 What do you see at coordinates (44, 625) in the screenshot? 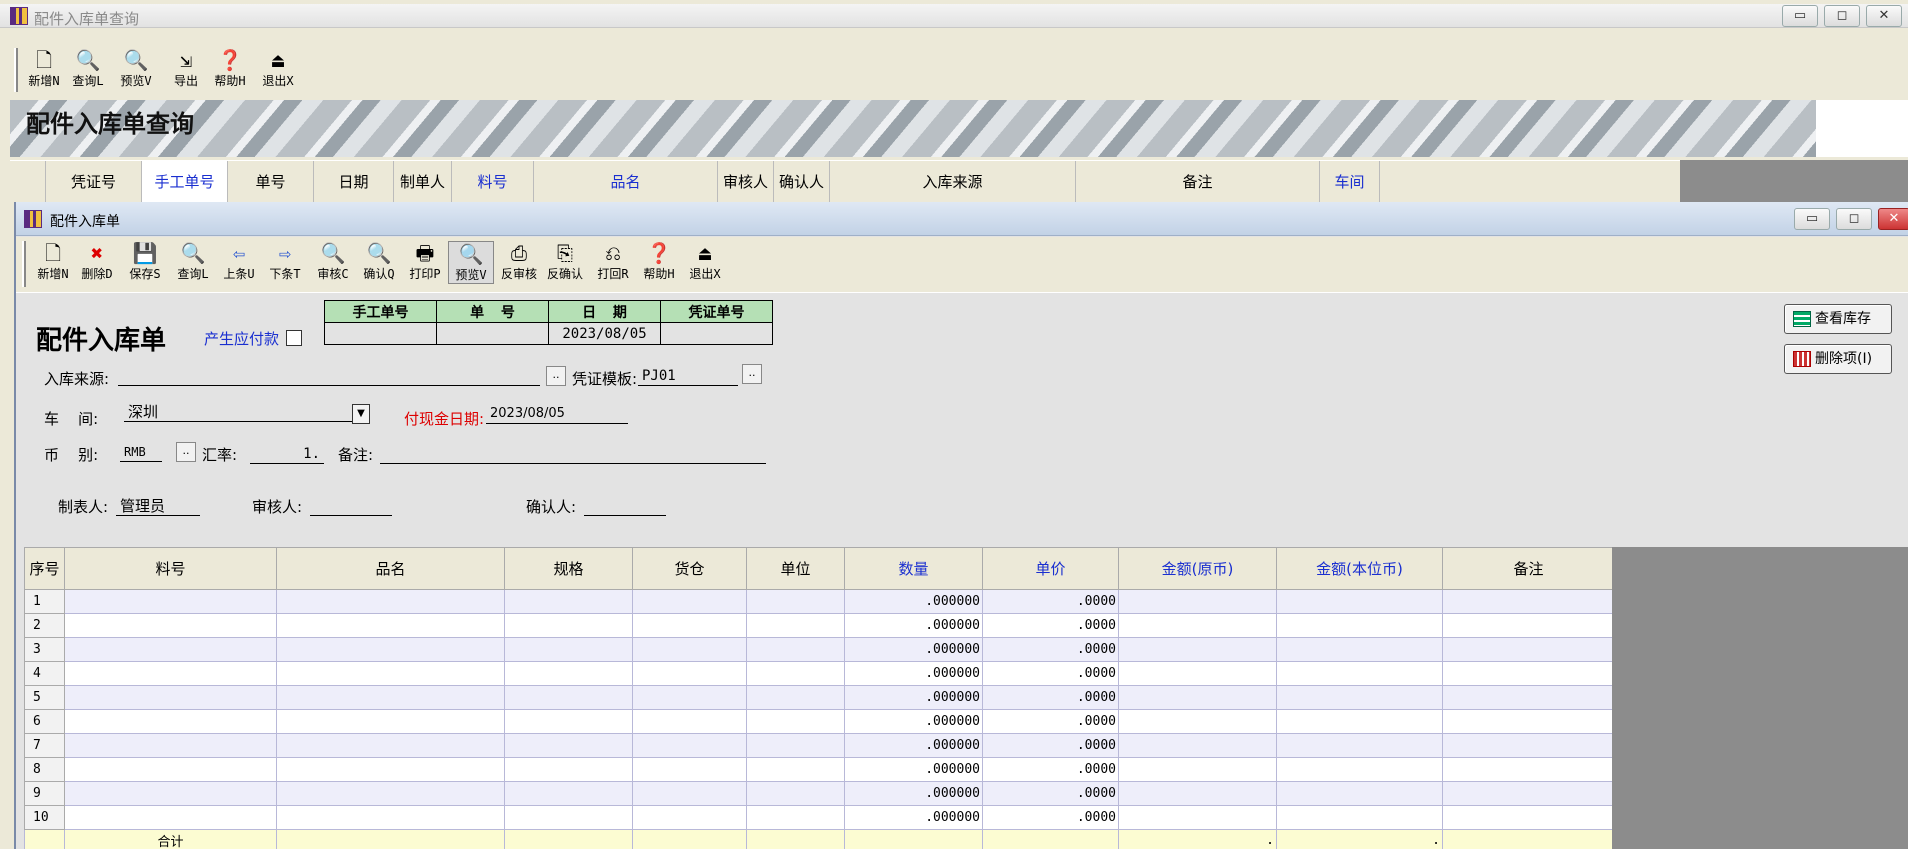
I see `row-number: 2` at bounding box center [44, 625].